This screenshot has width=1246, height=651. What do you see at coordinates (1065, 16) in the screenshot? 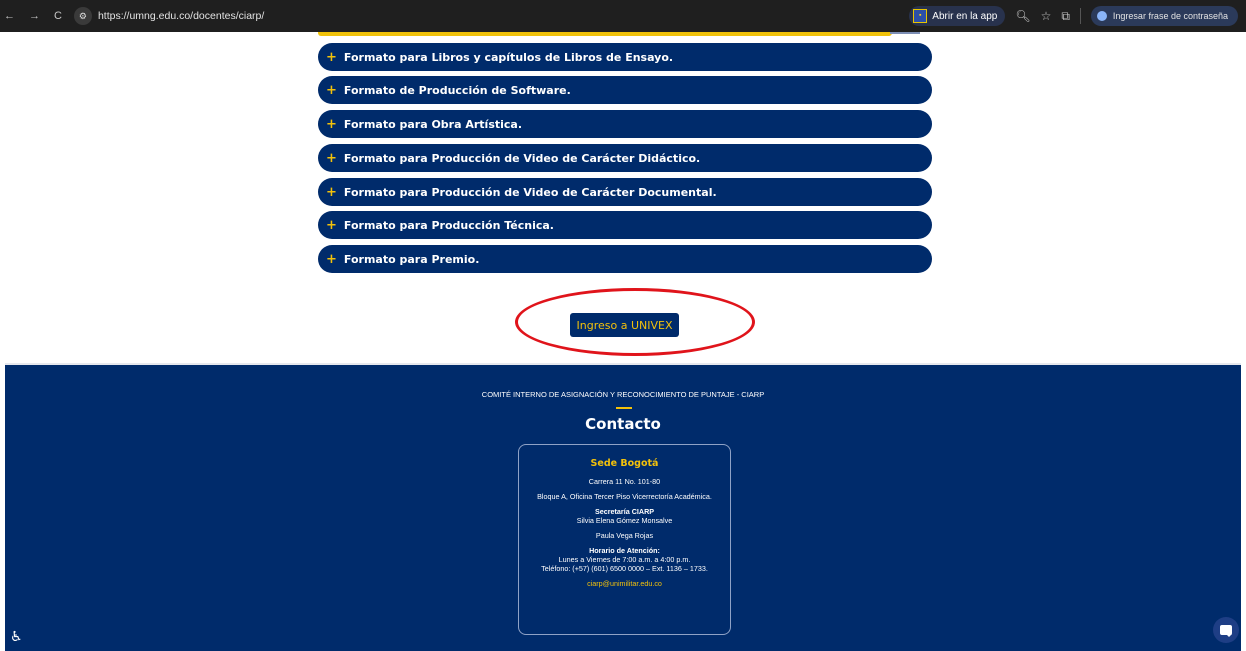
I see `extensions-icon: ⧉` at bounding box center [1065, 16].